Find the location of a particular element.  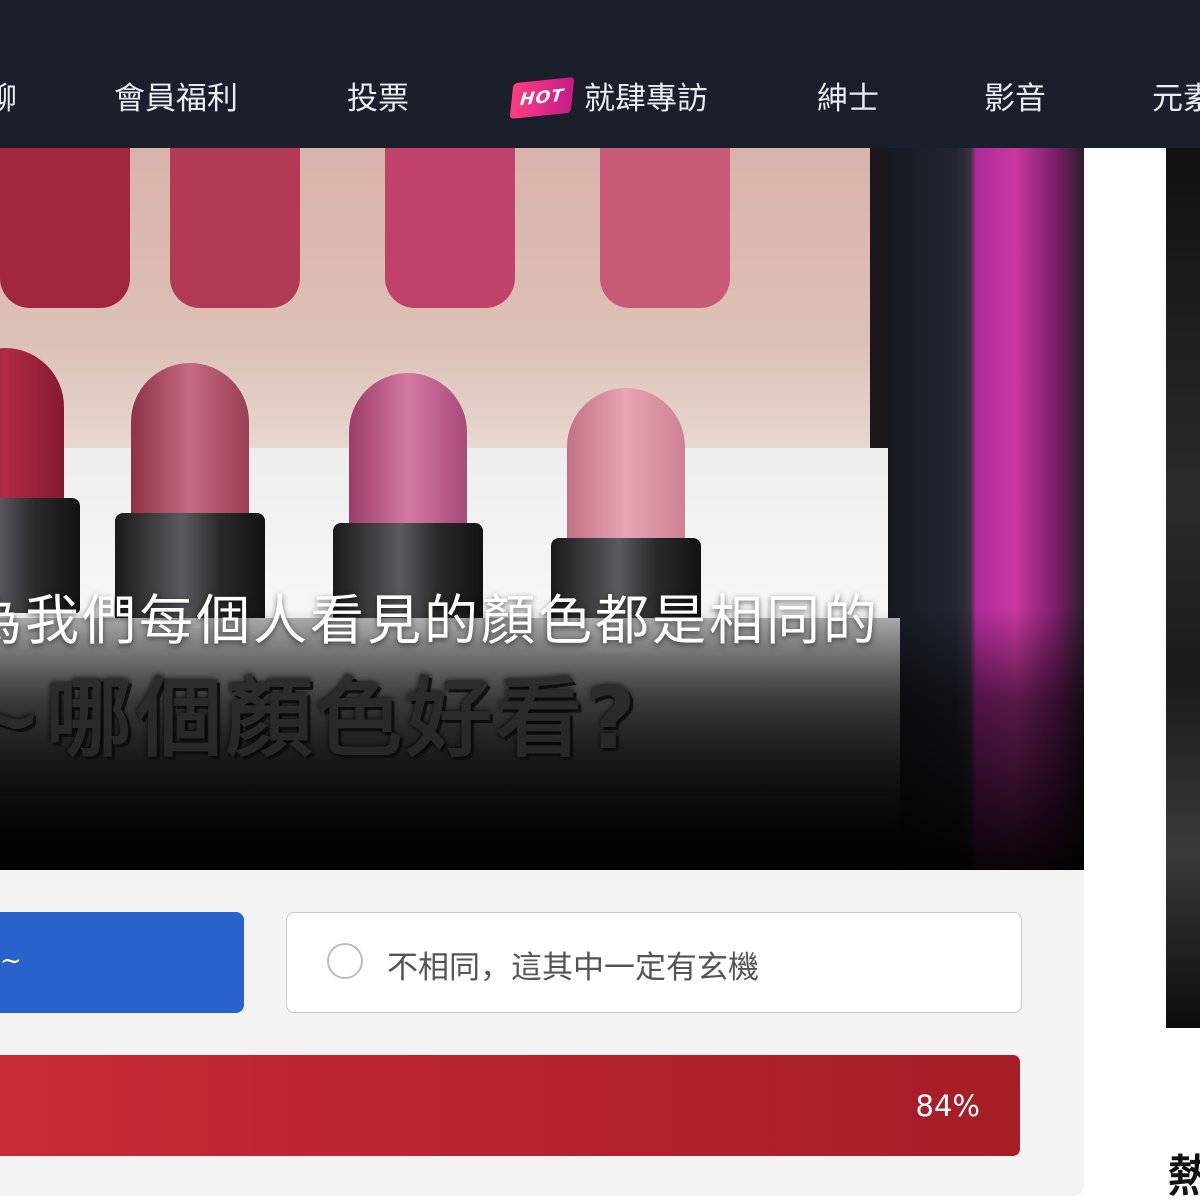

nav-item-vote: 投票 is located at coordinates (378, 99).